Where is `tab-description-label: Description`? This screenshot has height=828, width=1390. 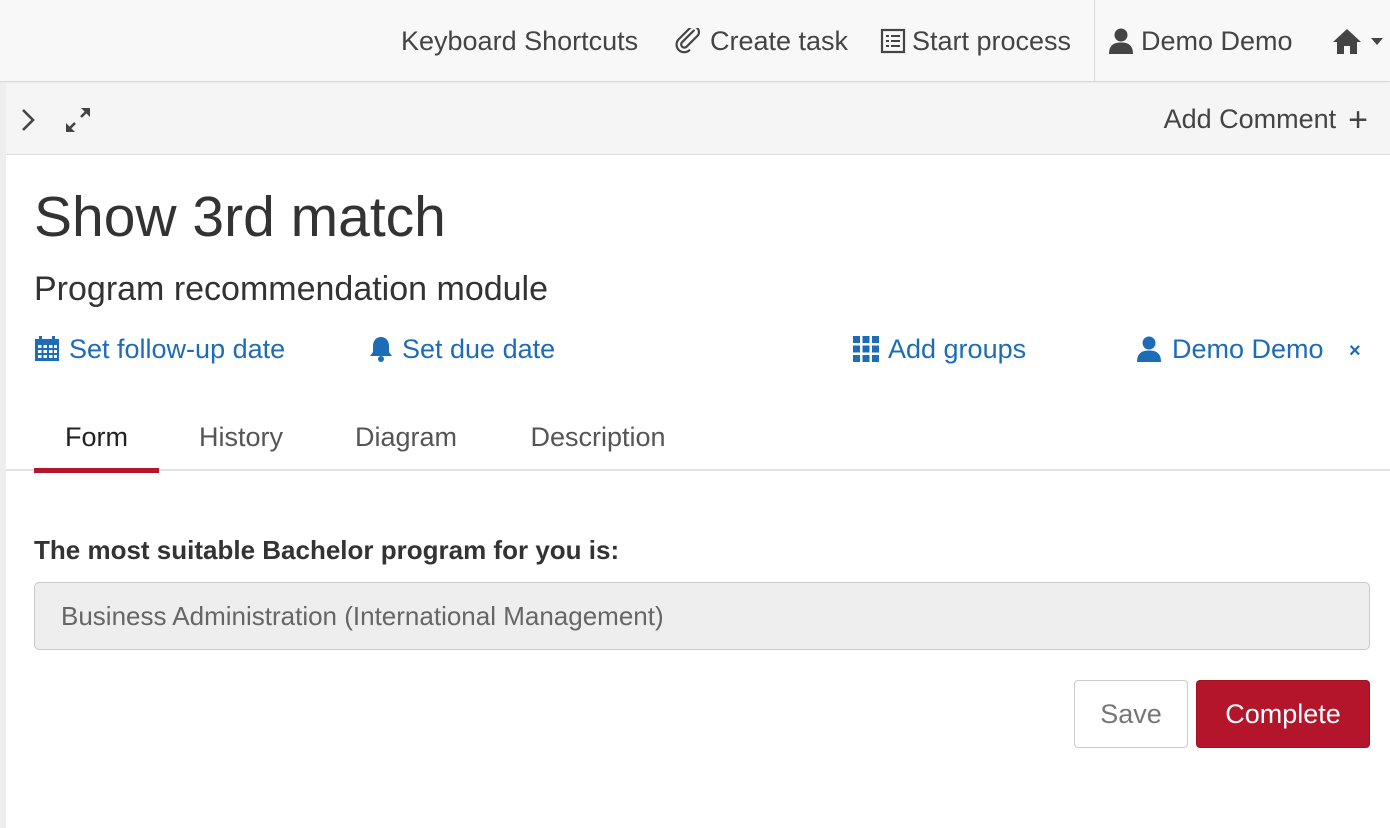 tab-description-label: Description is located at coordinates (598, 437).